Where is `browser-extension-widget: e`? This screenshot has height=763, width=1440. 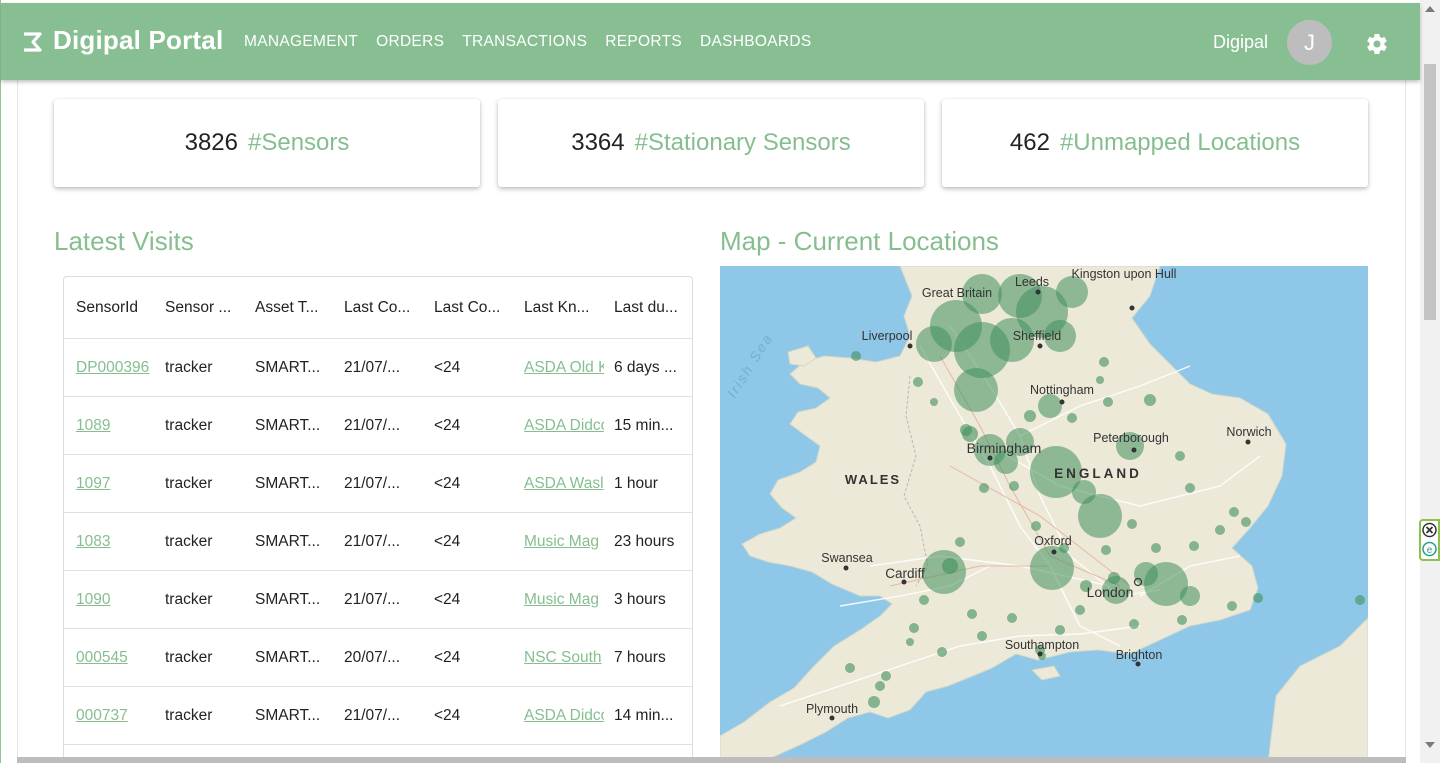 browser-extension-widget: e is located at coordinates (1429, 540).